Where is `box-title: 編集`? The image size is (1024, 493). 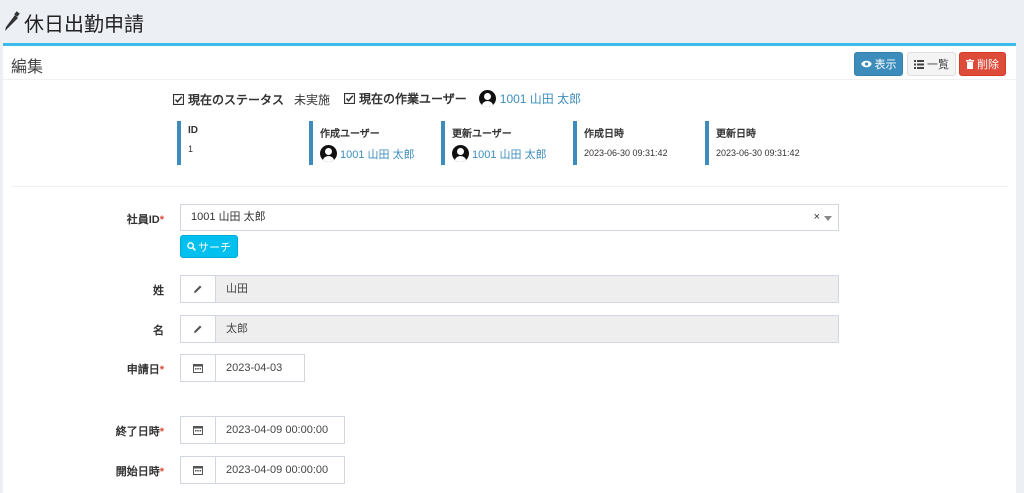 box-title: 編集 is located at coordinates (27, 67).